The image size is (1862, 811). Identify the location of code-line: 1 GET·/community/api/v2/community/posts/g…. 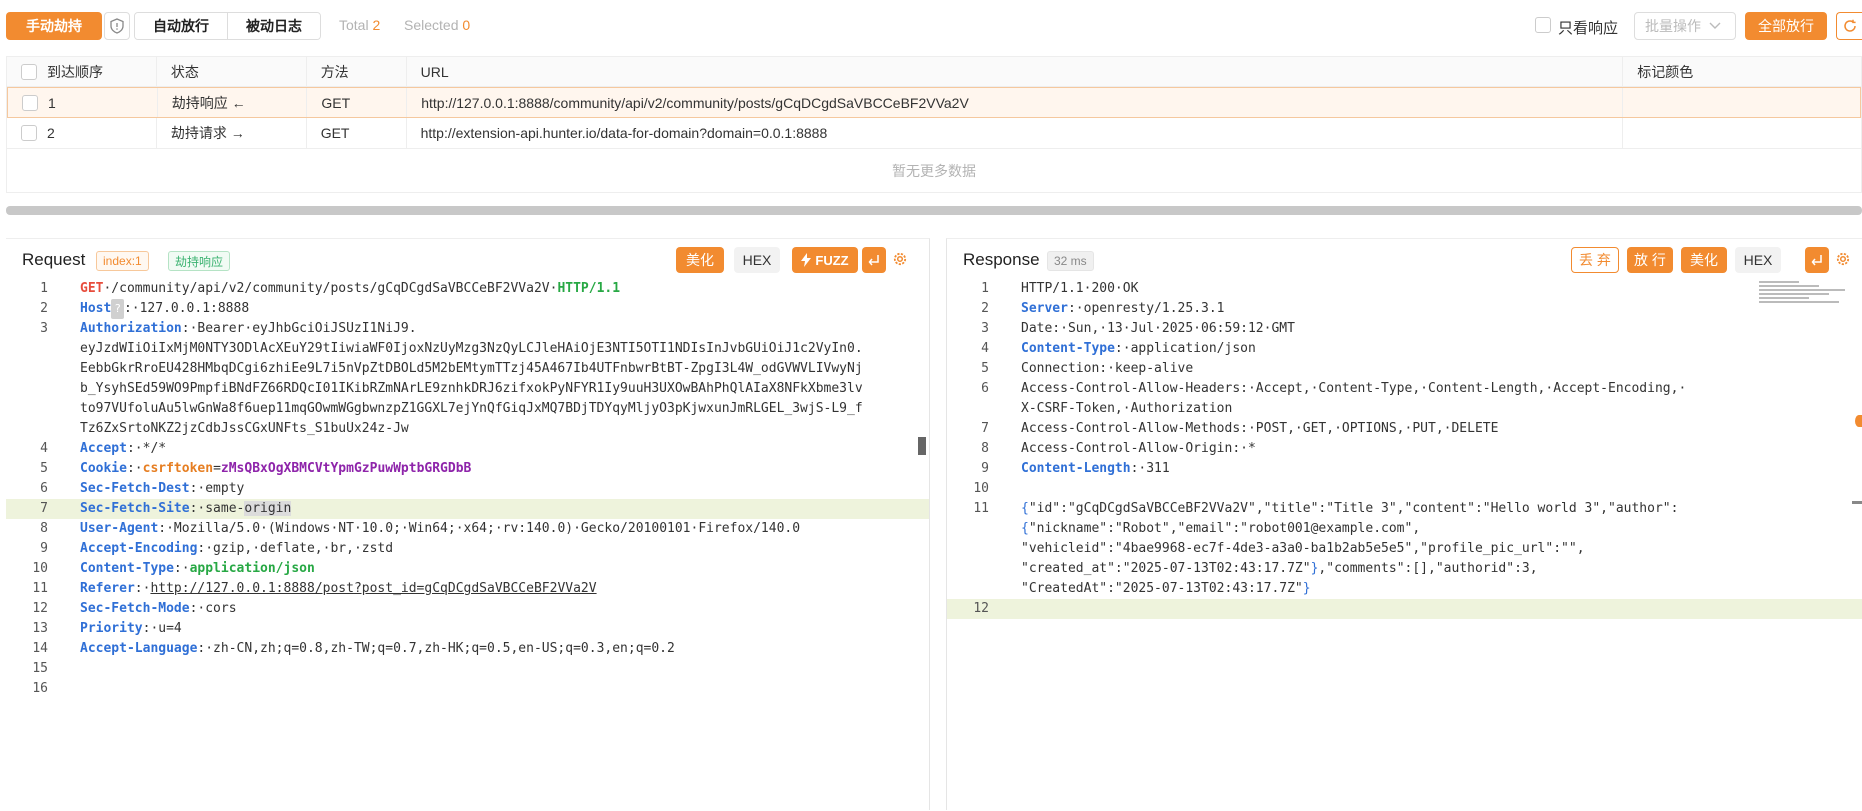
(467, 289).